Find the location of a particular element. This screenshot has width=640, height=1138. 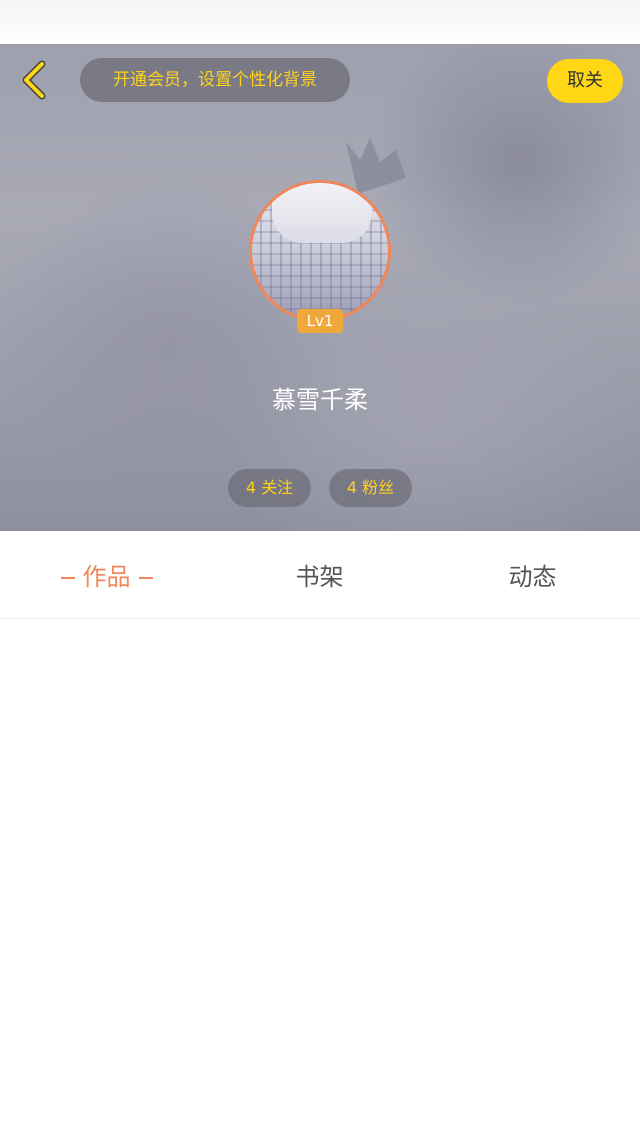

chevron-left-icon is located at coordinates (34, 80).